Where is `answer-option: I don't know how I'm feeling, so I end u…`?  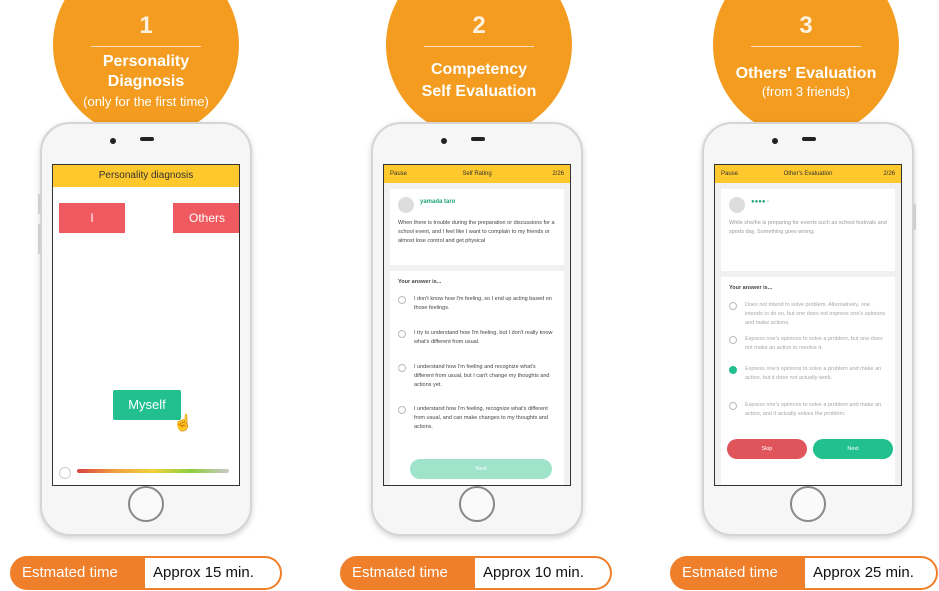
answer-option: I don't know how I'm feeling, so I end u… is located at coordinates (477, 304).